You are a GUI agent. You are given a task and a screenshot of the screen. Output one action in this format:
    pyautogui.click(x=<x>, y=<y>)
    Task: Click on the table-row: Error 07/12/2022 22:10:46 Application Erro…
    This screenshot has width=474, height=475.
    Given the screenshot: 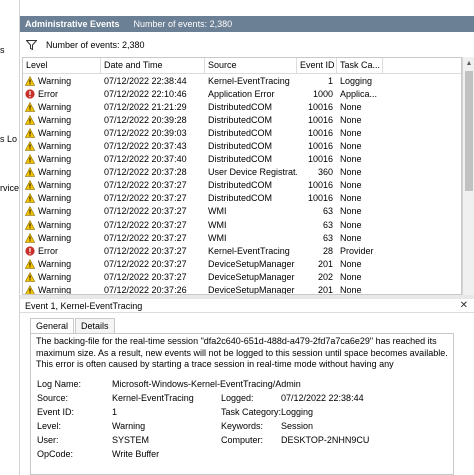 What is the action you would take?
    pyautogui.click(x=242, y=93)
    